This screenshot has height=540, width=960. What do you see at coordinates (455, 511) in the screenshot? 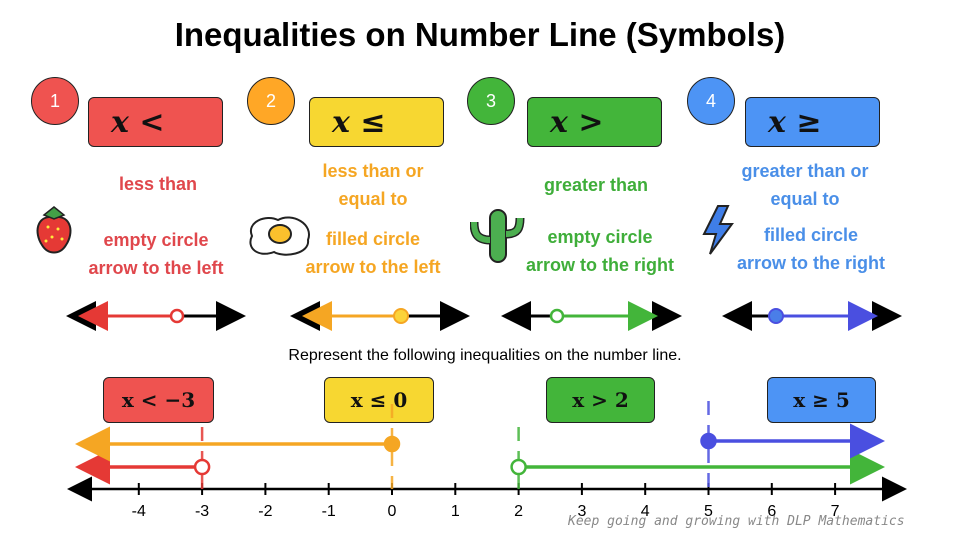
I see `tick-label: 1` at bounding box center [455, 511].